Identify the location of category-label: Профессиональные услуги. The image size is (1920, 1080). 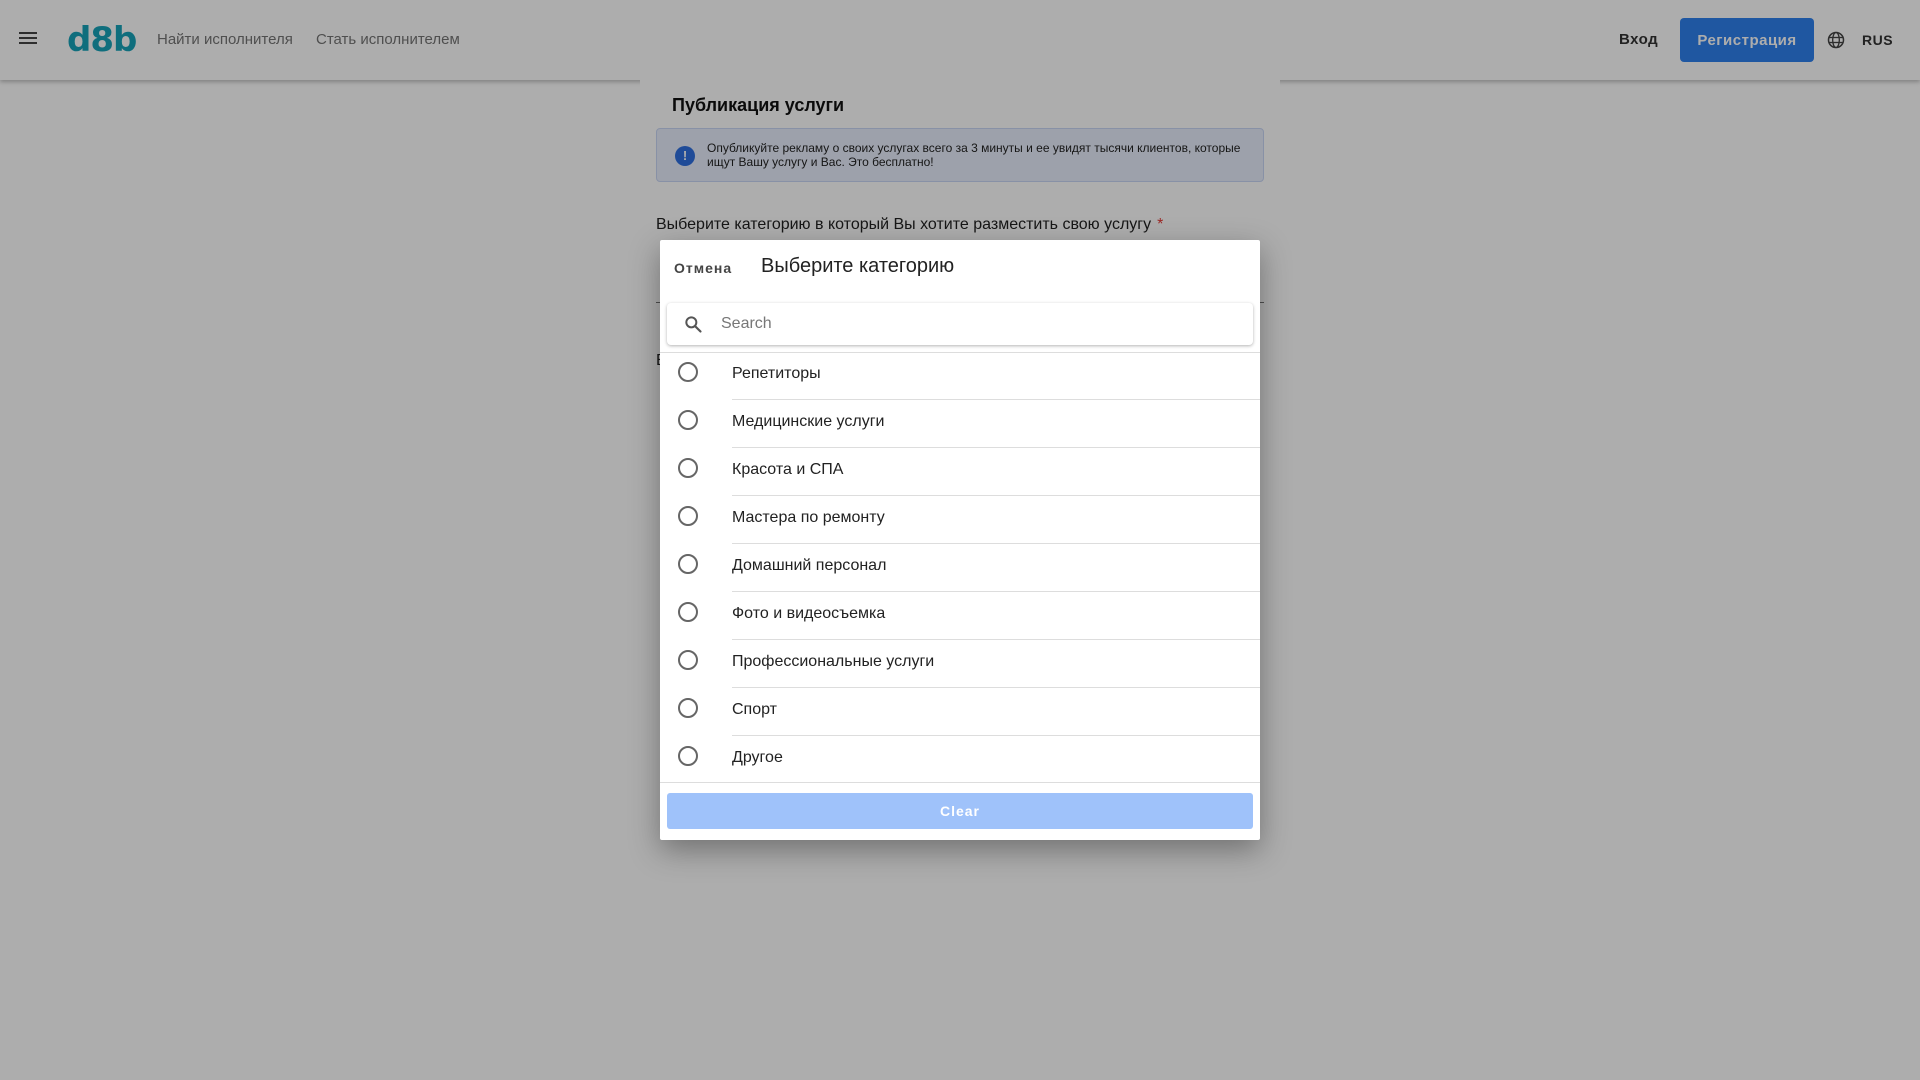
(833, 661).